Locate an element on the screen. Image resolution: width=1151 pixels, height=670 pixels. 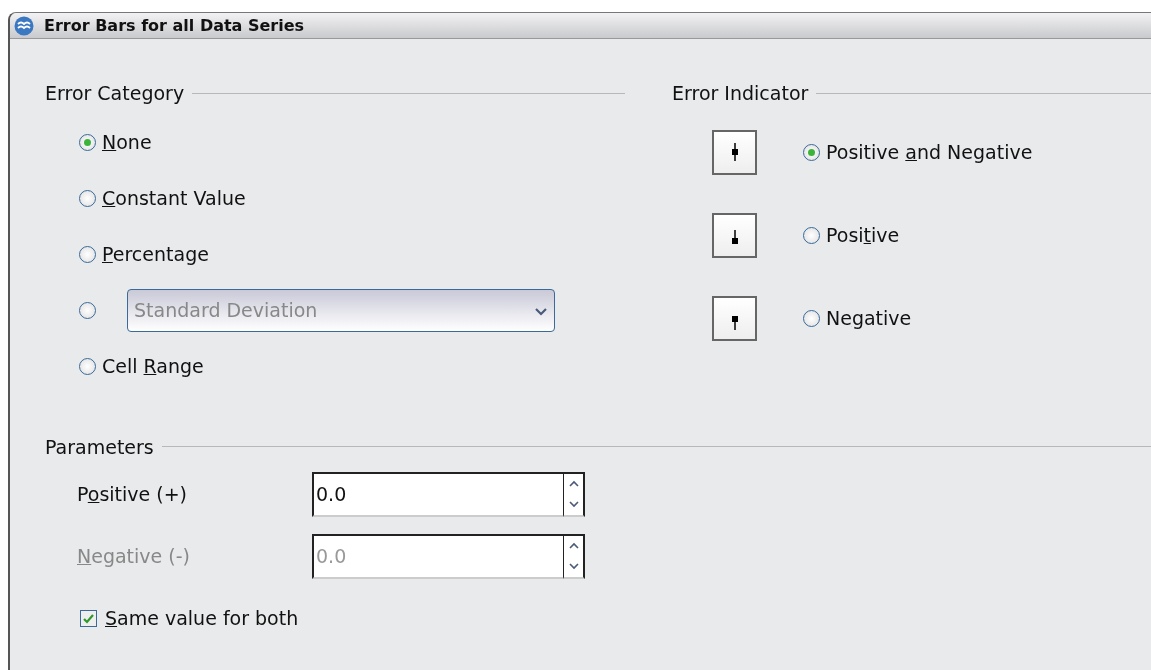
chevron-down-icon is located at coordinates (541, 310).